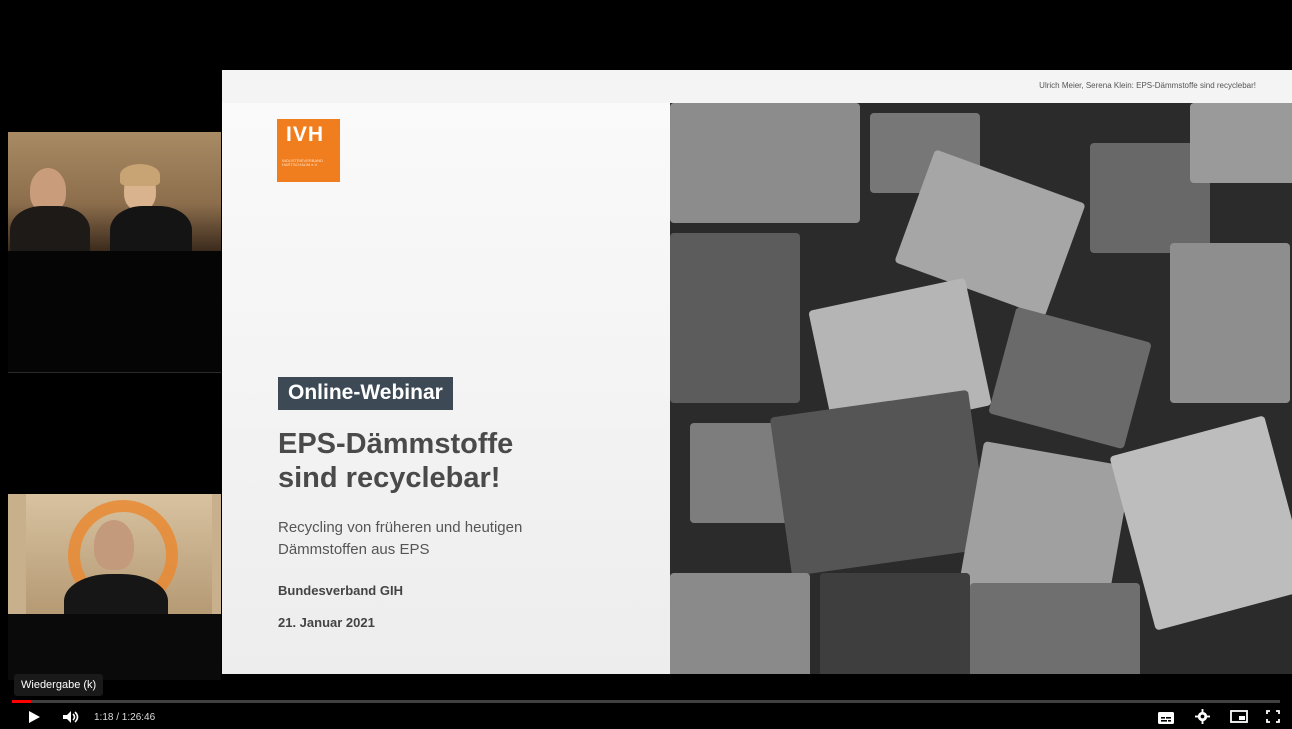  Describe the element at coordinates (1166, 720) in the screenshot. I see `subtitles-icon` at that location.